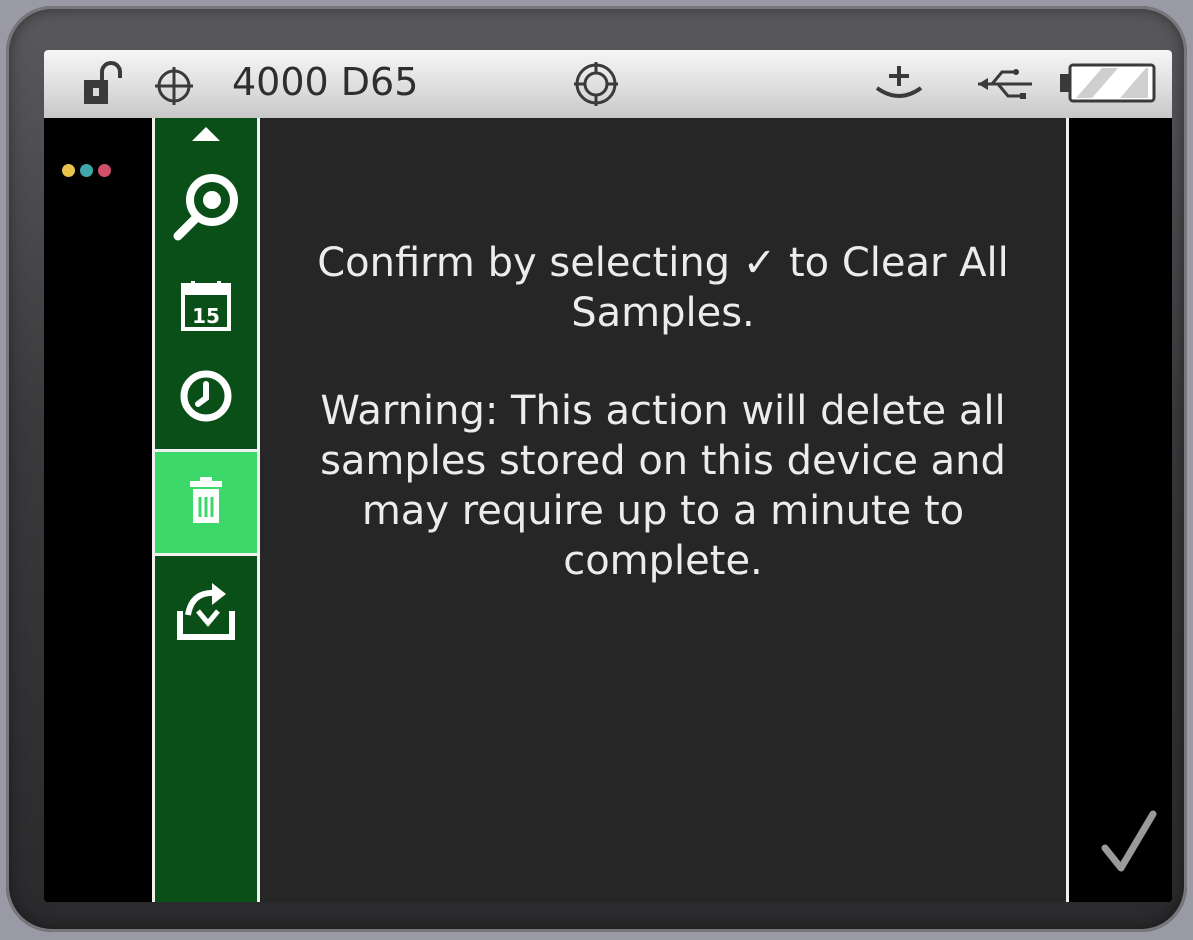  I want to click on scroll-up-icon, so click(206, 136).